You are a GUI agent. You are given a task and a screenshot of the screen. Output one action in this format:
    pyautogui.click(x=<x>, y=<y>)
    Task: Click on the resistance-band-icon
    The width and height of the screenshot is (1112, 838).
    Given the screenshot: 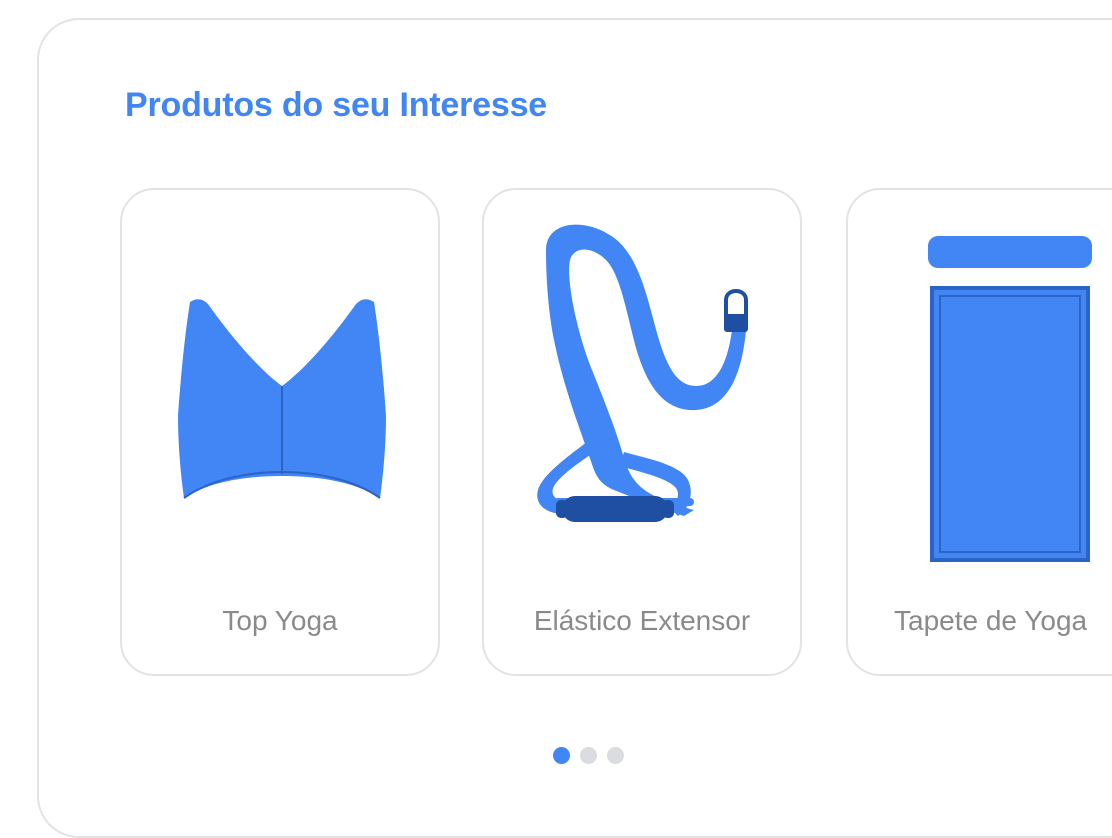 What is the action you would take?
    pyautogui.click(x=642, y=373)
    